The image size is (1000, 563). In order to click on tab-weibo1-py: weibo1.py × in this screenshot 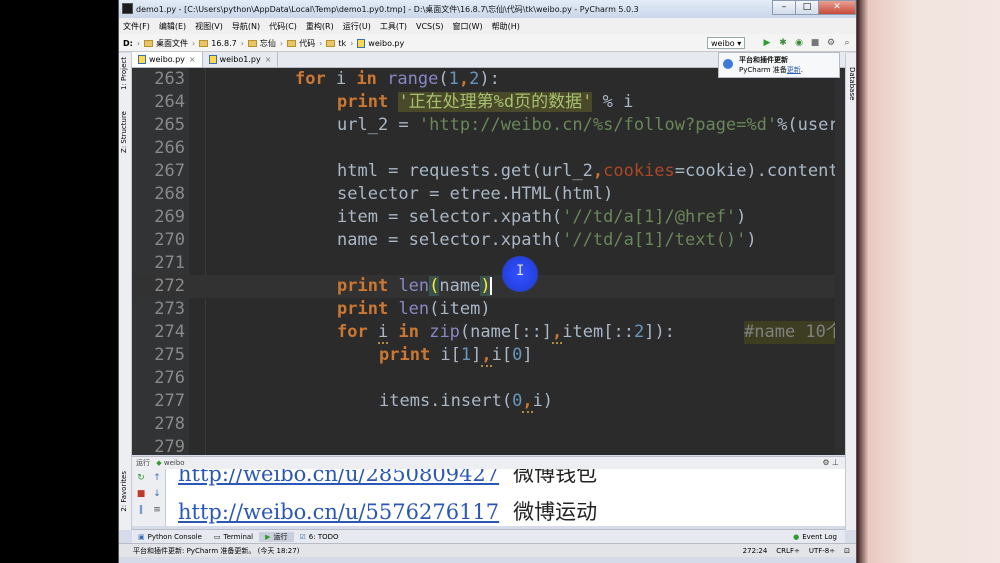, I will do `click(241, 59)`.